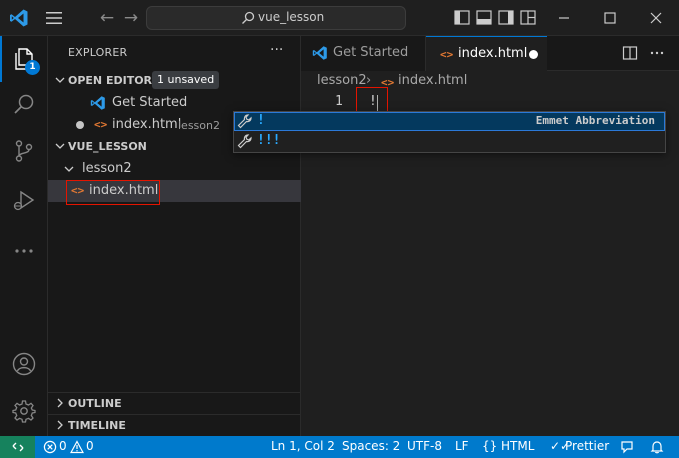  I want to click on activity-bar: 1, so click(24, 236).